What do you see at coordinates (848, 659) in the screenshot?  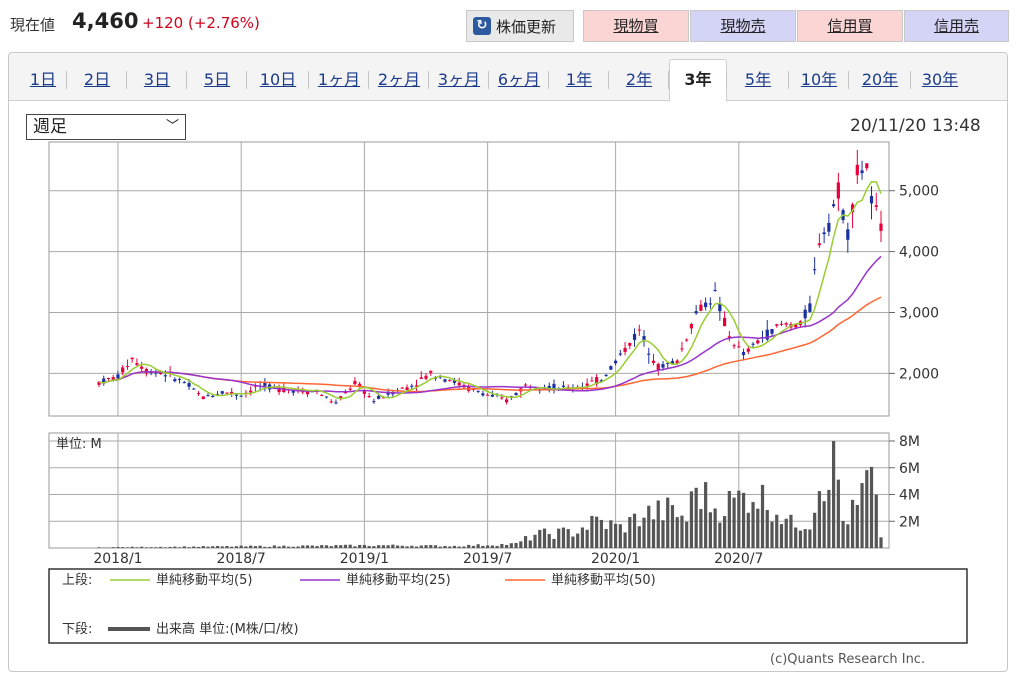 I see `copyright-credit: (c)Quants Research Inc.` at bounding box center [848, 659].